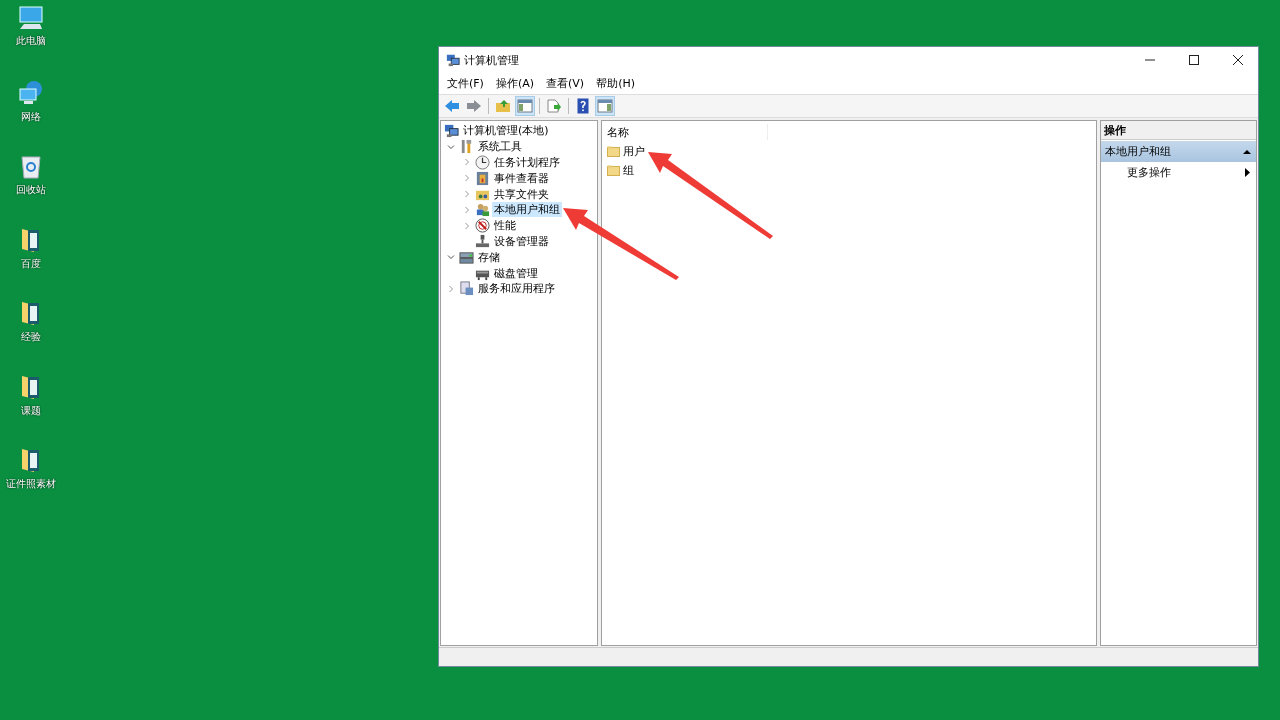  Describe the element at coordinates (634, 151) in the screenshot. I see `list-item: 用户` at that location.